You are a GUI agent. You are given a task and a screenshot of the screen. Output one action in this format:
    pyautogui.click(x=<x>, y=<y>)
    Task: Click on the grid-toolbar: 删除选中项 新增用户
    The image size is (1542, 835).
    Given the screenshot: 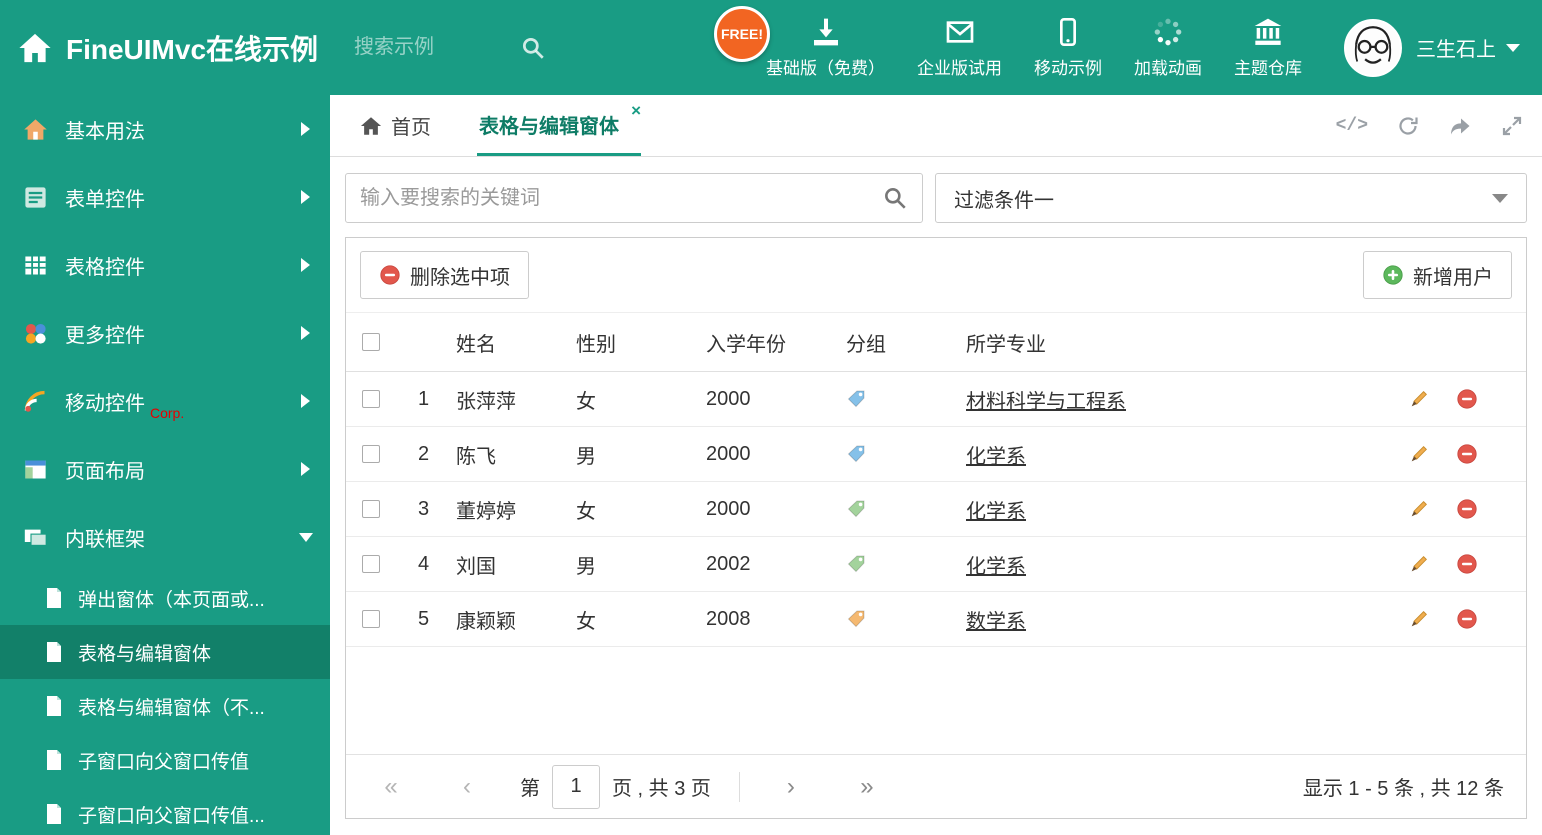 What is the action you would take?
    pyautogui.click(x=936, y=275)
    